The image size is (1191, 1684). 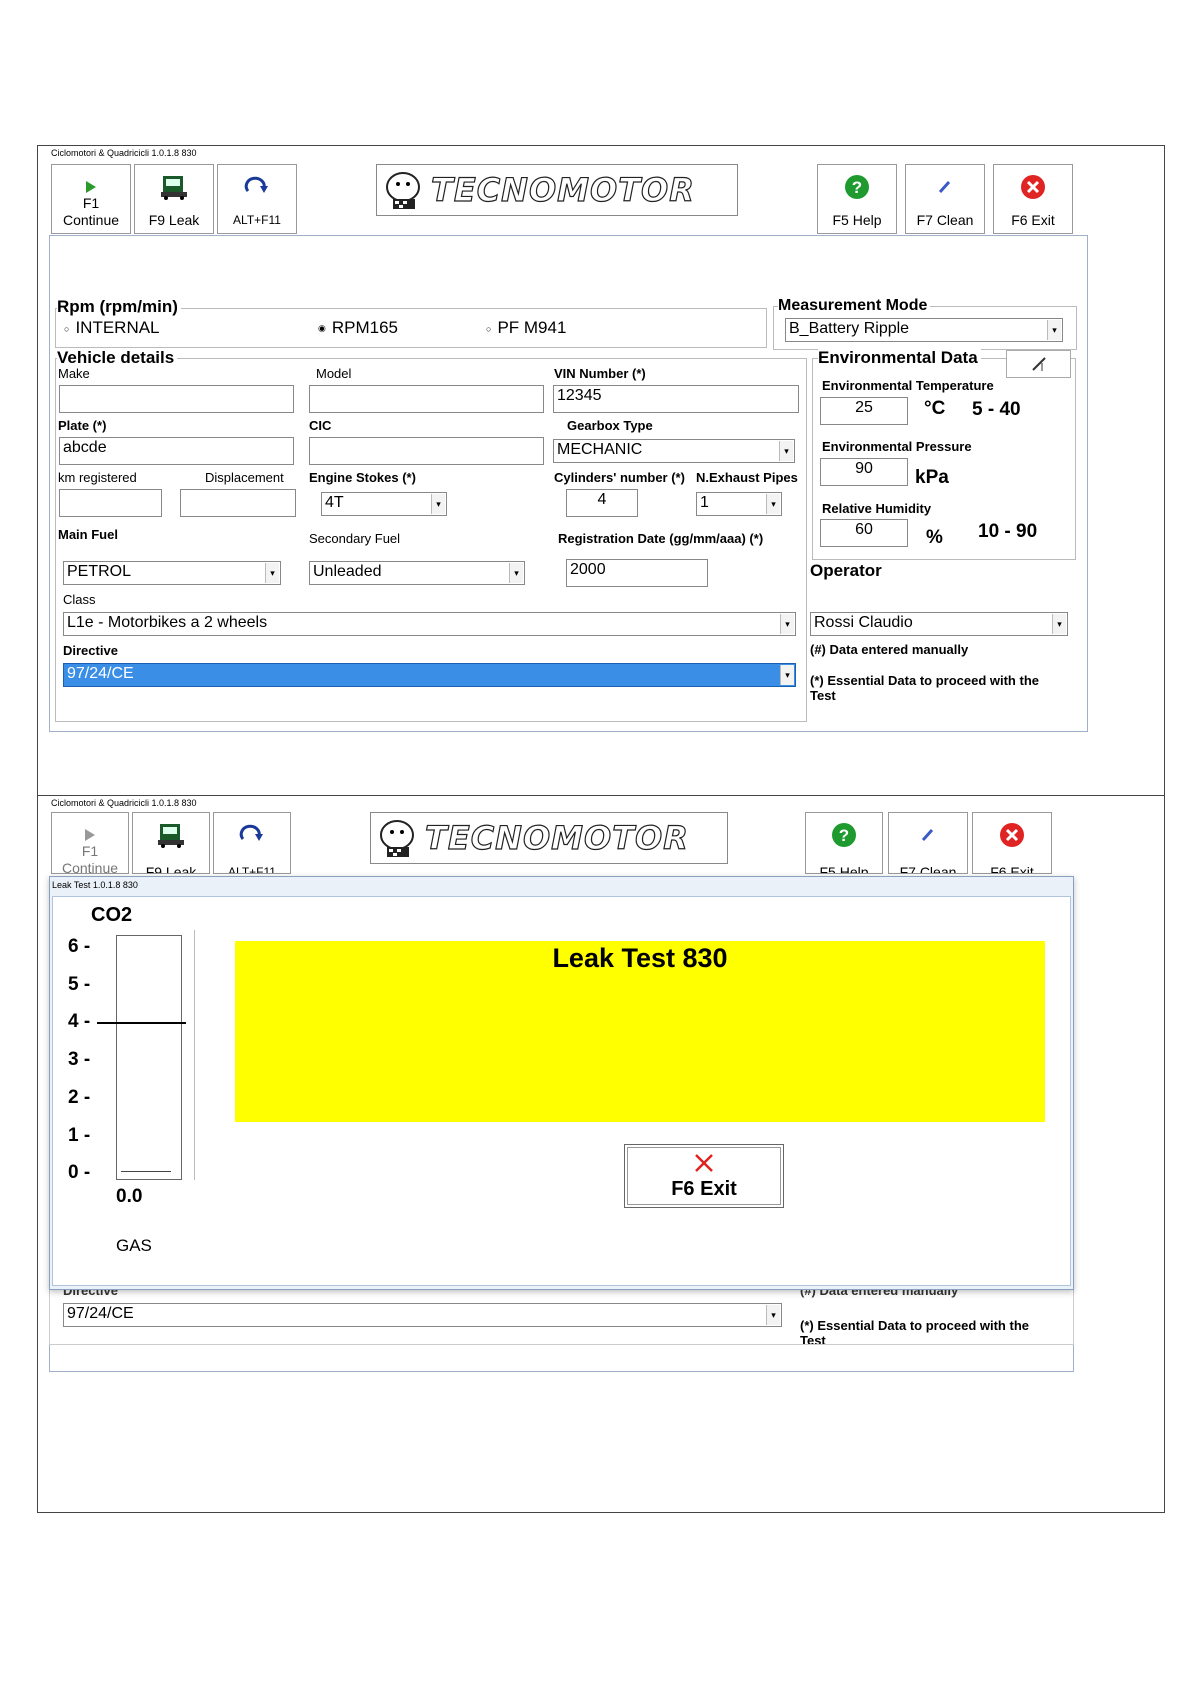 What do you see at coordinates (637, 573) in the screenshot?
I see `reg-date-field: 2000` at bounding box center [637, 573].